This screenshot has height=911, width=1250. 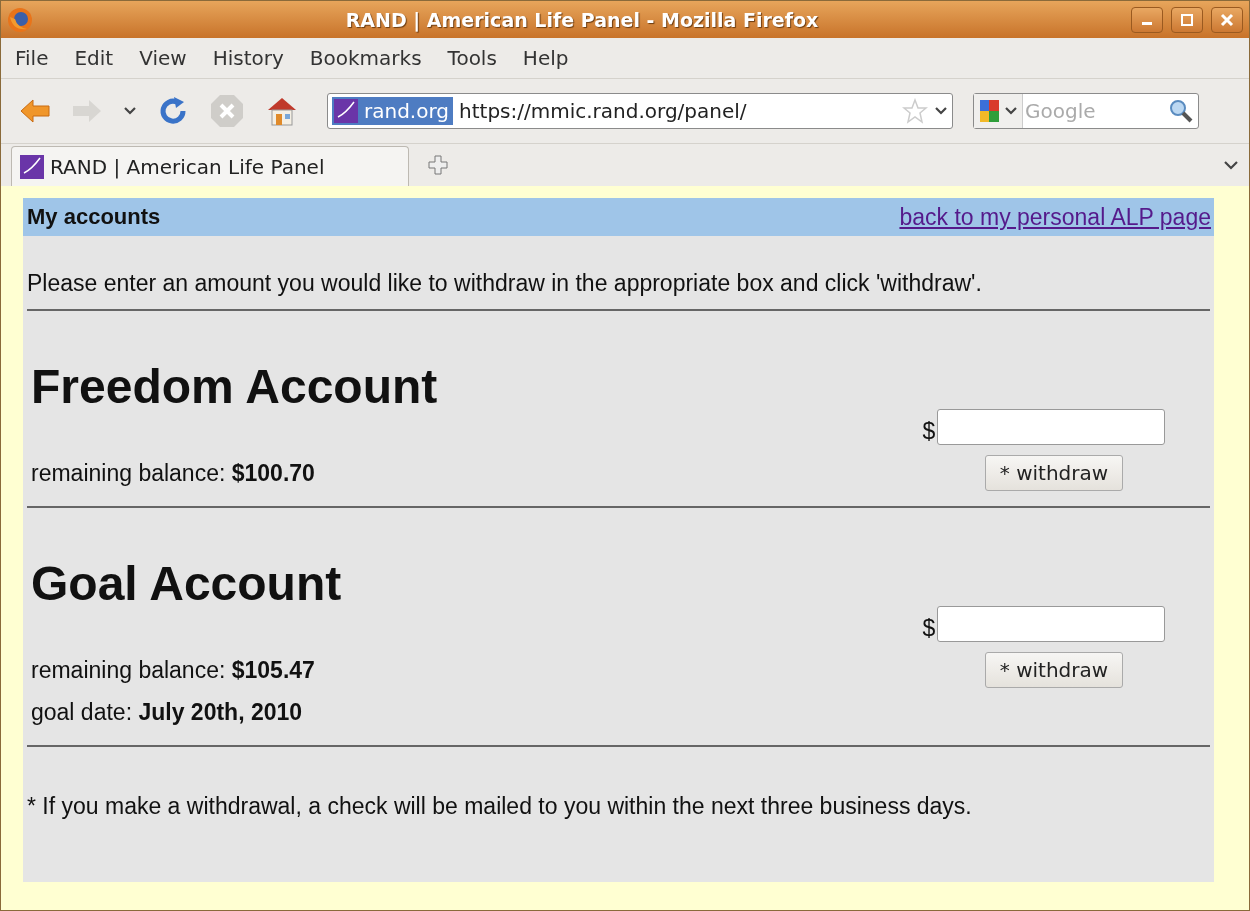 What do you see at coordinates (1147, 19) in the screenshot?
I see `minimize-button` at bounding box center [1147, 19].